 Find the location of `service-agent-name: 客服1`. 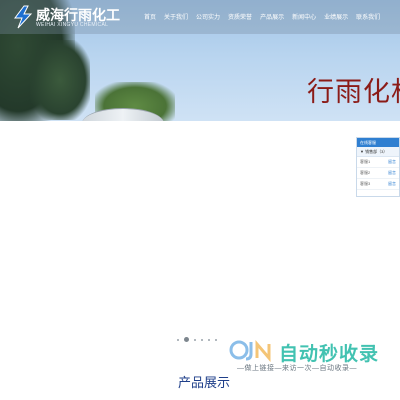

service-agent-name: 客服1 is located at coordinates (365, 162).